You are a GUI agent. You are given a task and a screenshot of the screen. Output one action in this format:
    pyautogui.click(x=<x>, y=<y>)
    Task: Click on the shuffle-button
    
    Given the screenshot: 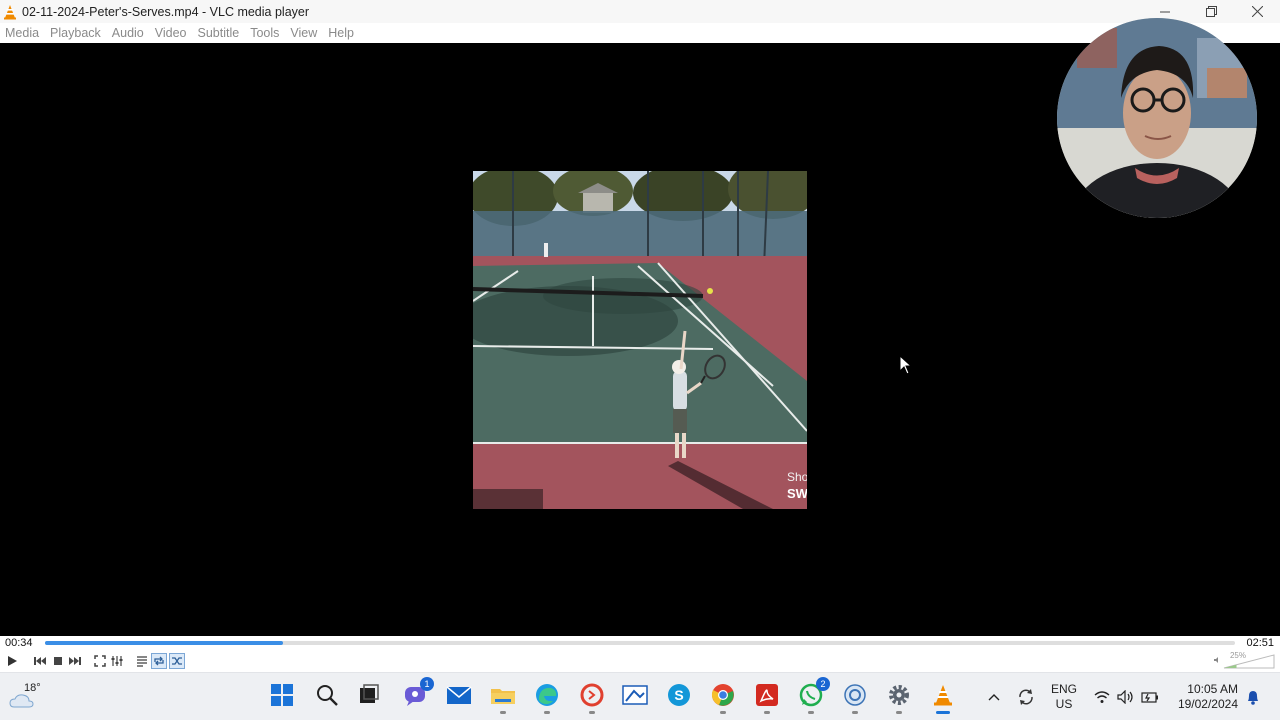 What is the action you would take?
    pyautogui.click(x=177, y=661)
    